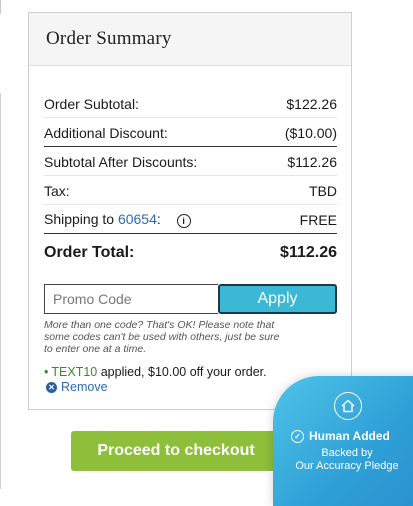  I want to click on order-total-value: $112.26, so click(308, 252).